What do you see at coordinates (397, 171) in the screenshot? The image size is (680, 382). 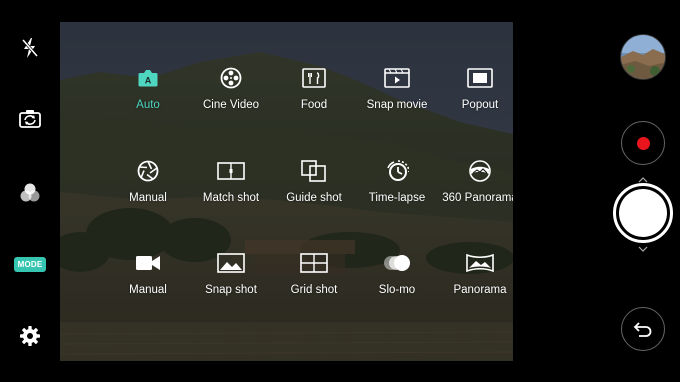 I see `timelapse-icon` at bounding box center [397, 171].